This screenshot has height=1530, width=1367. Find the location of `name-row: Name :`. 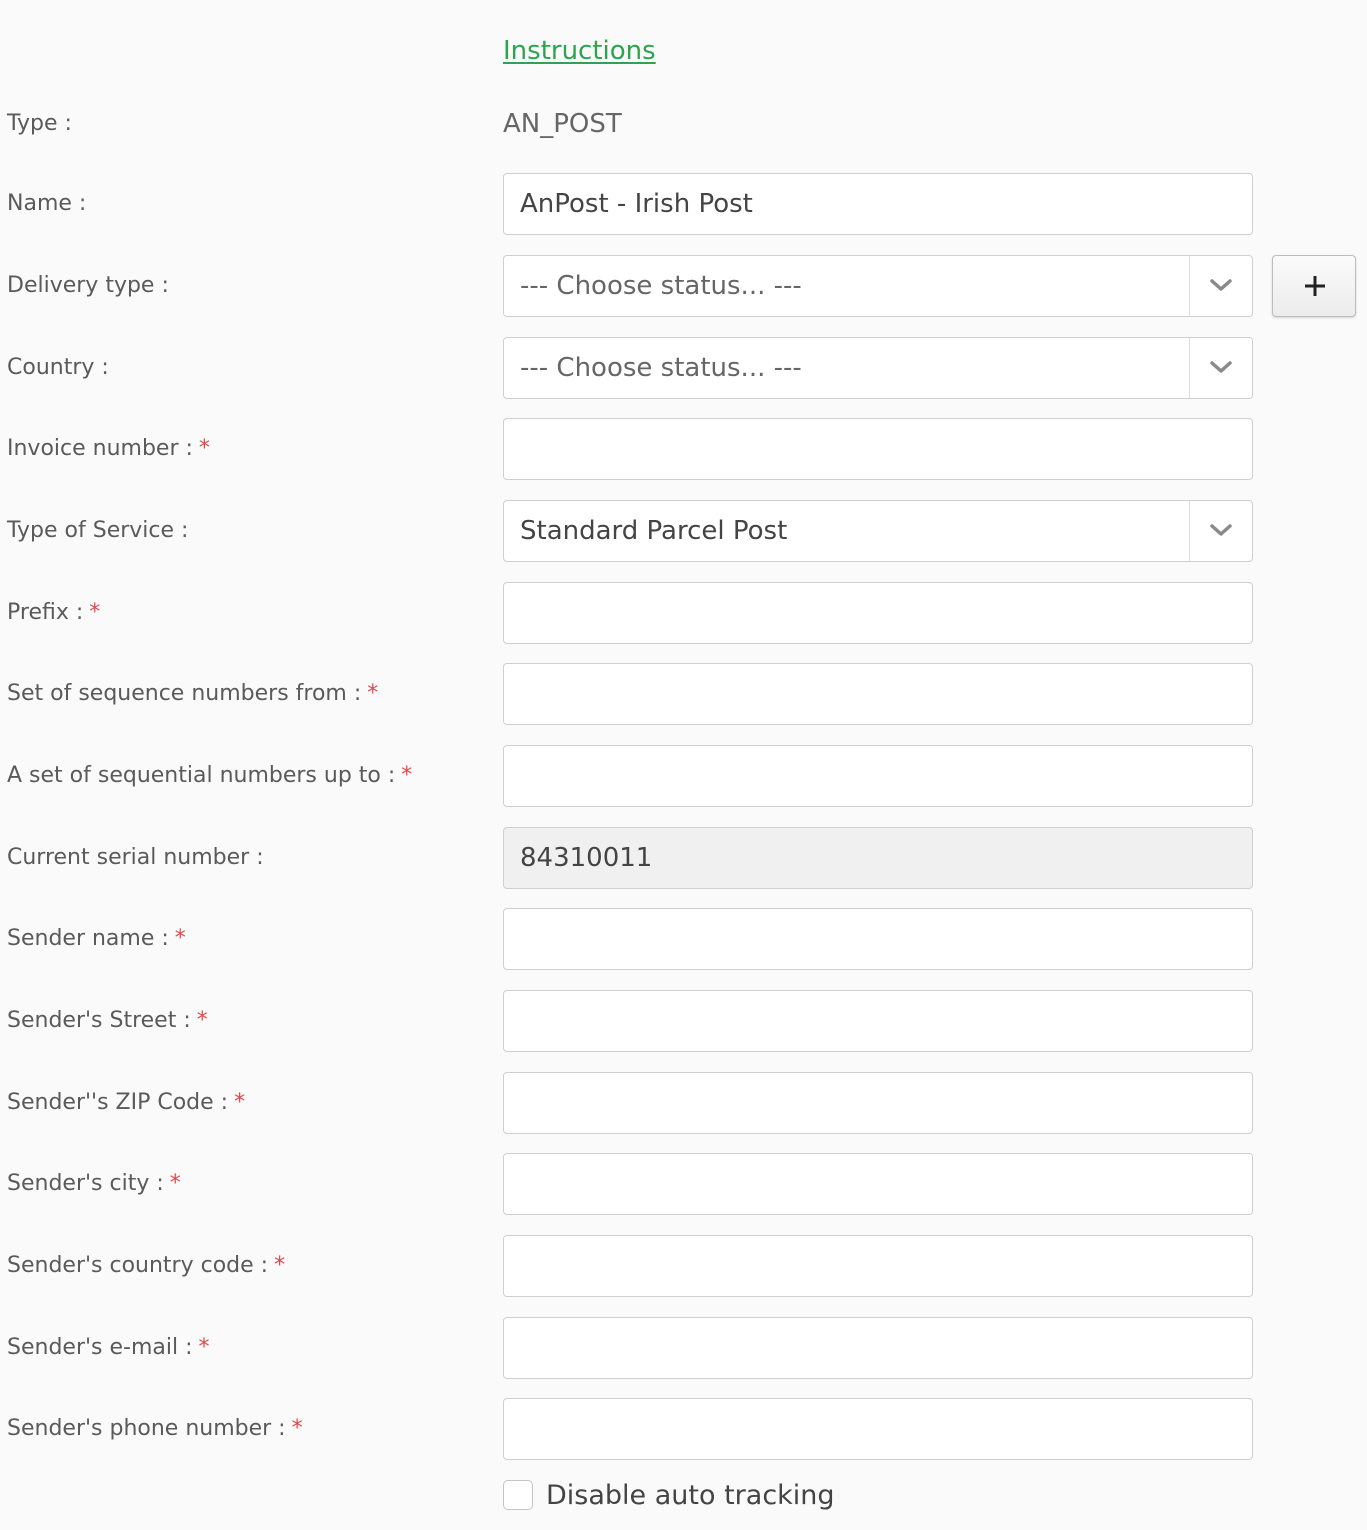

name-row: Name : is located at coordinates (683, 204).